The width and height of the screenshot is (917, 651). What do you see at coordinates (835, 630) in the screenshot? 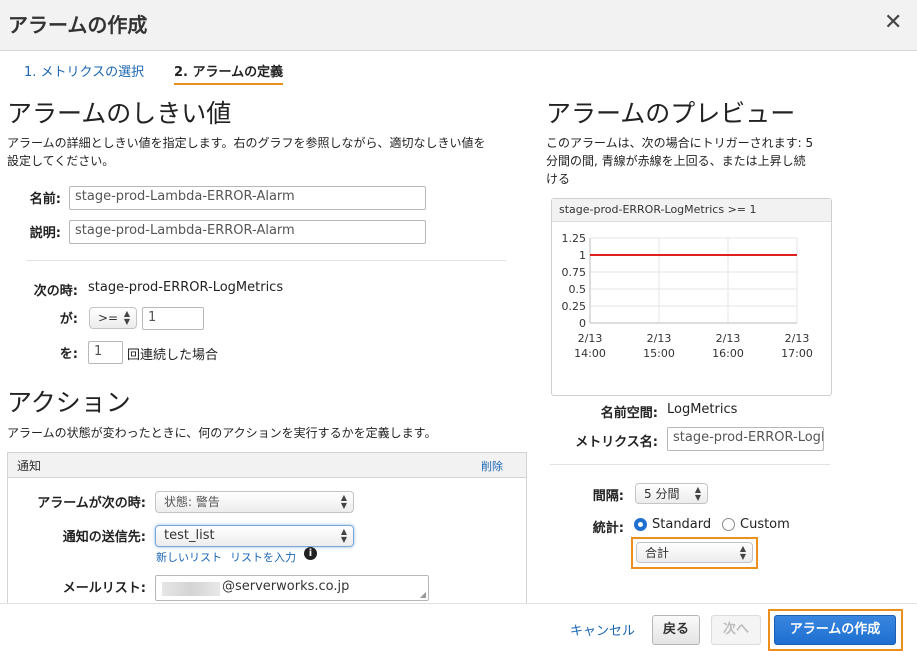
I see `create-alarm-button: アラームの作成` at bounding box center [835, 630].